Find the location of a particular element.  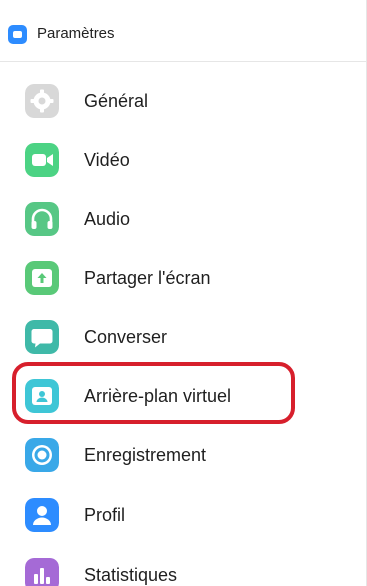

zoom-app-icon is located at coordinates (17, 34).